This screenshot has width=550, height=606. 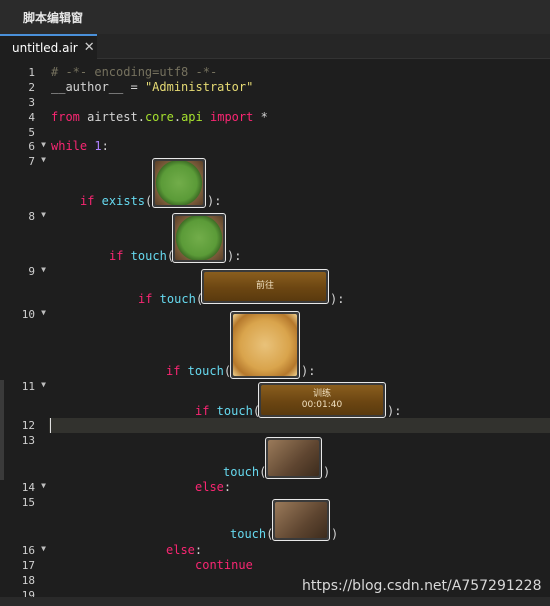 What do you see at coordinates (275, 46) in the screenshot?
I see `tab-bar: untitled.air ✕` at bounding box center [275, 46].